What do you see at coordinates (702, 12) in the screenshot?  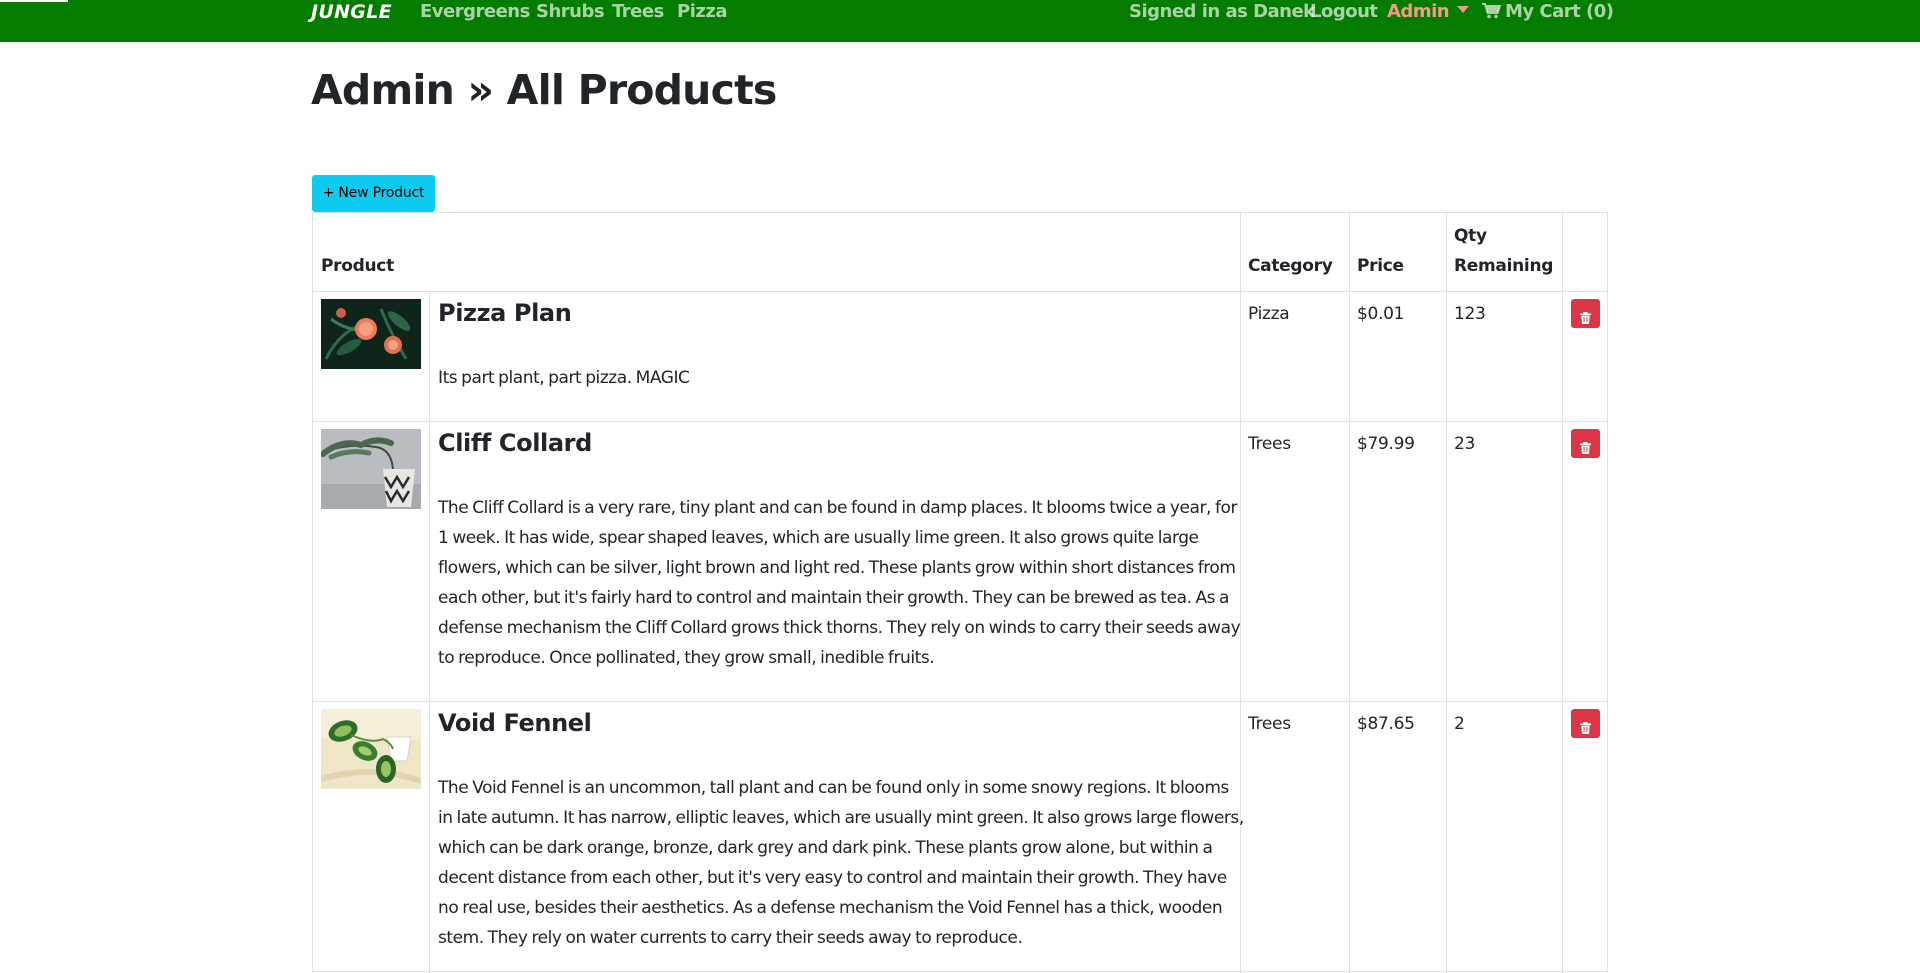 I see `nav-link-pizza: Pizza` at bounding box center [702, 12].